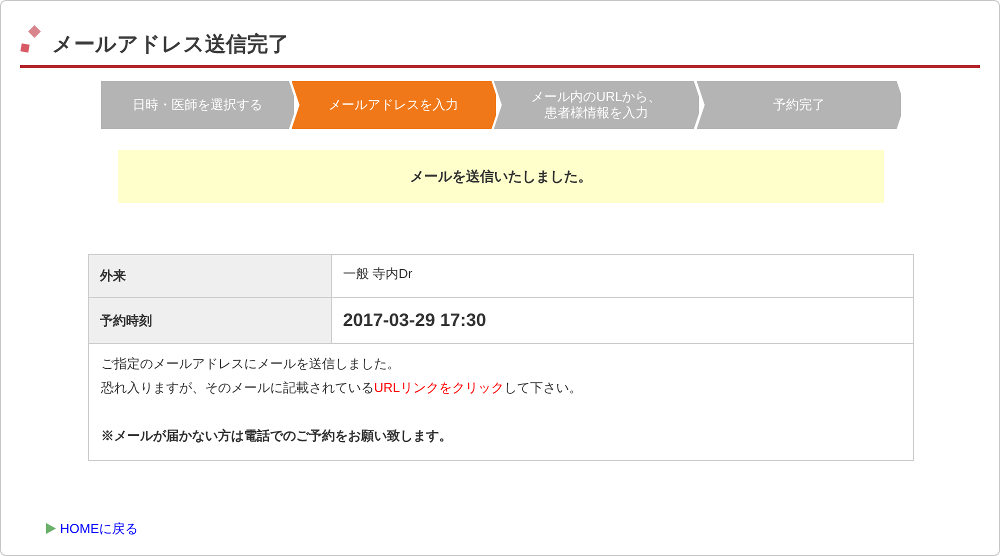 The height and width of the screenshot is (556, 1000). I want to click on message-text: 恐れ入りますが、そのメールに記載されているURLリンクをクリック して下さい。, so click(342, 388).